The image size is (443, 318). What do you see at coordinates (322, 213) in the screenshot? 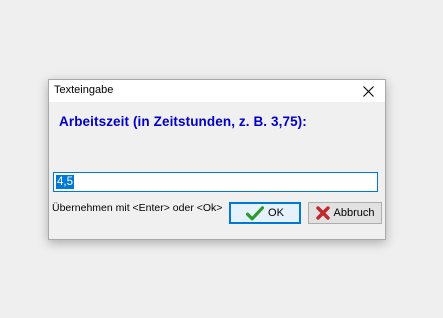
I see `red-x-icon` at bounding box center [322, 213].